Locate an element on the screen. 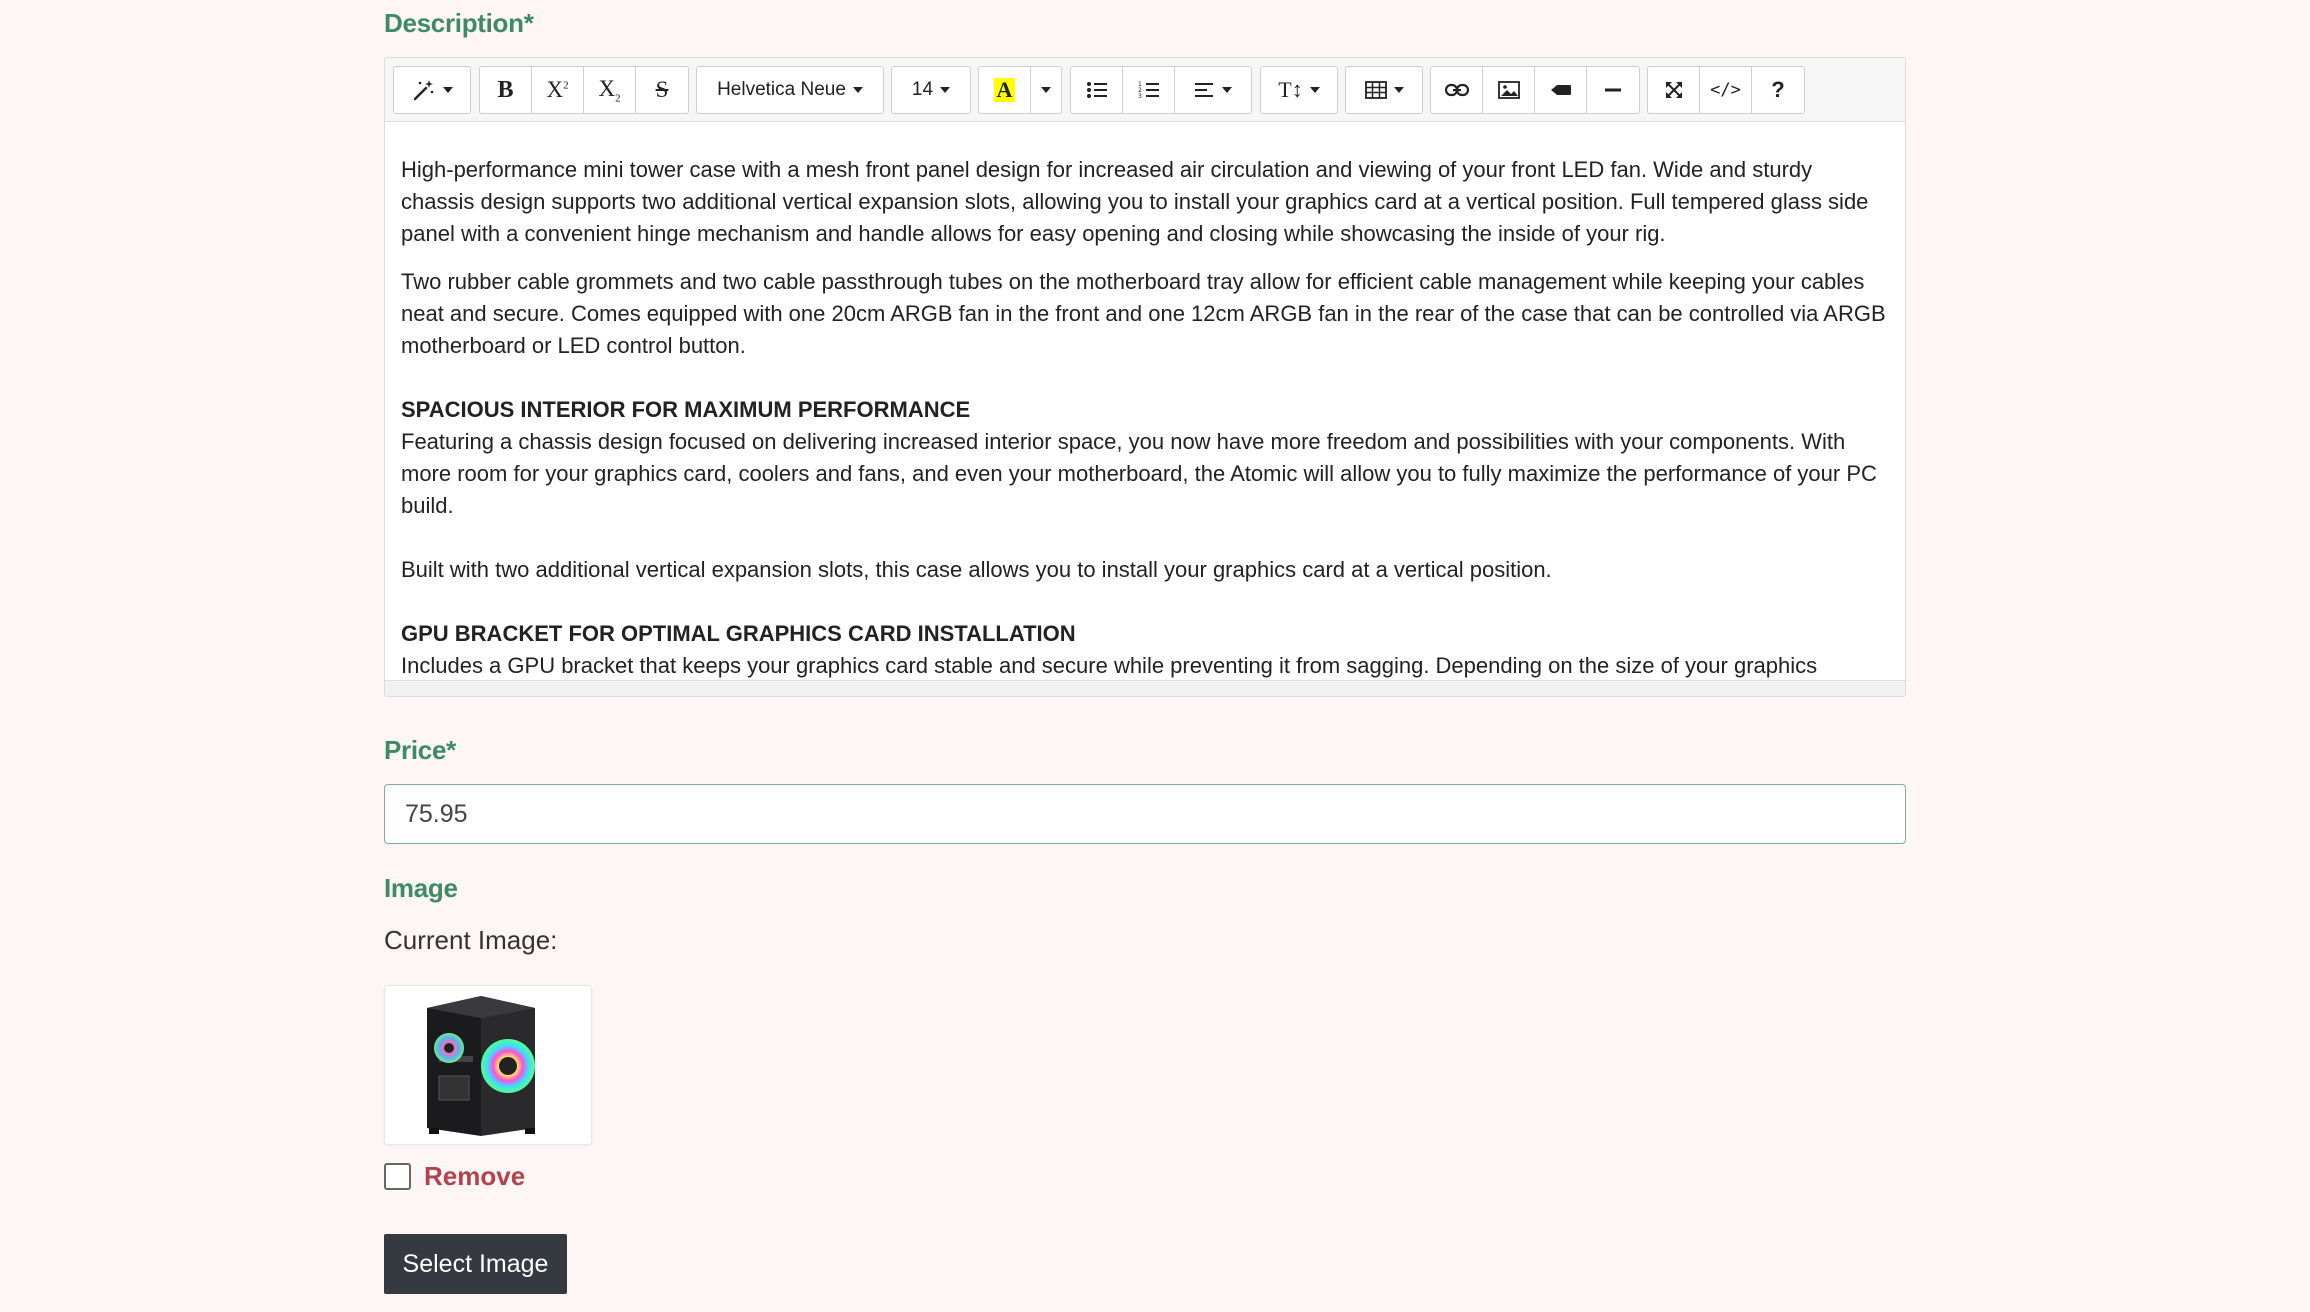 This screenshot has width=2310, height=1312. table-group is located at coordinates (1384, 90).